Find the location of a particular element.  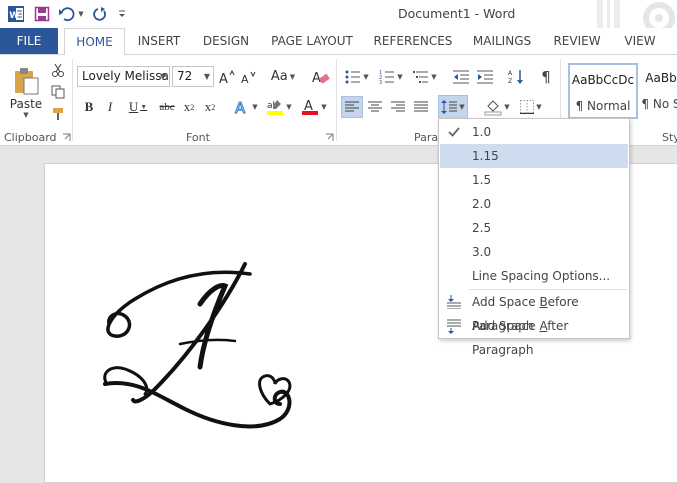

line-spacing-button: ▼ is located at coordinates (453, 107).